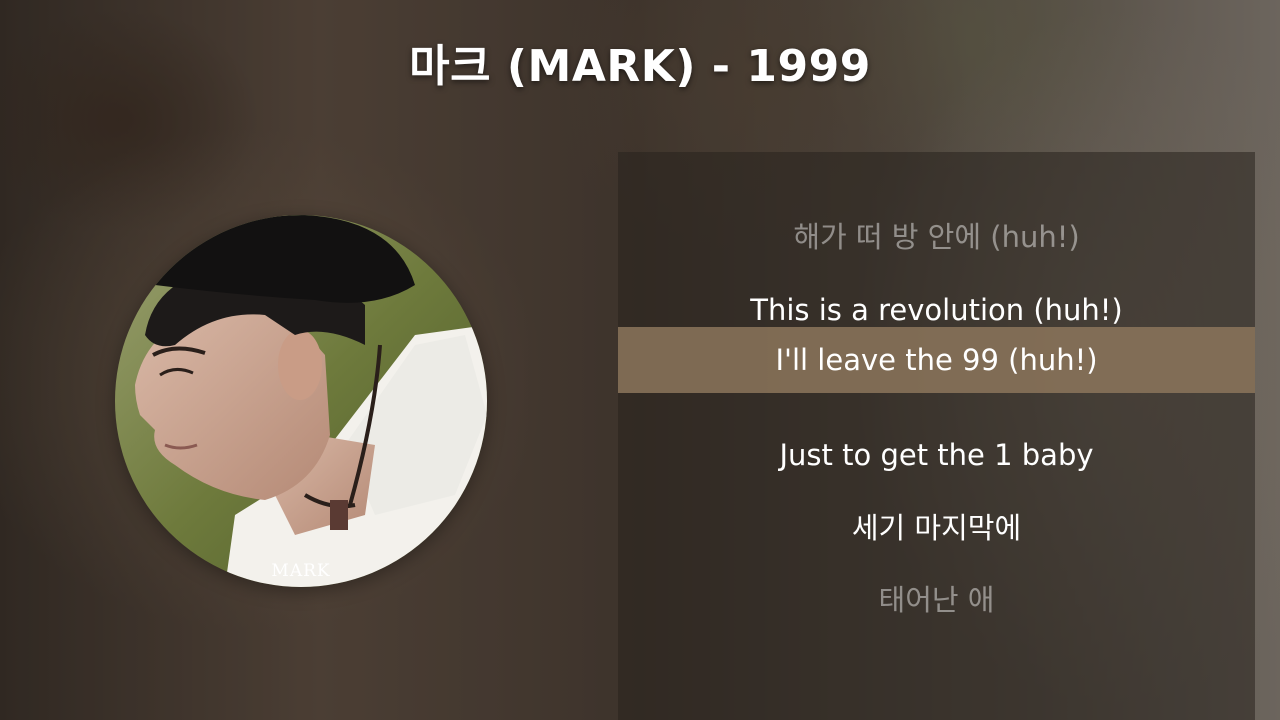  I want to click on album-cover-label: MARK, so click(301, 571).